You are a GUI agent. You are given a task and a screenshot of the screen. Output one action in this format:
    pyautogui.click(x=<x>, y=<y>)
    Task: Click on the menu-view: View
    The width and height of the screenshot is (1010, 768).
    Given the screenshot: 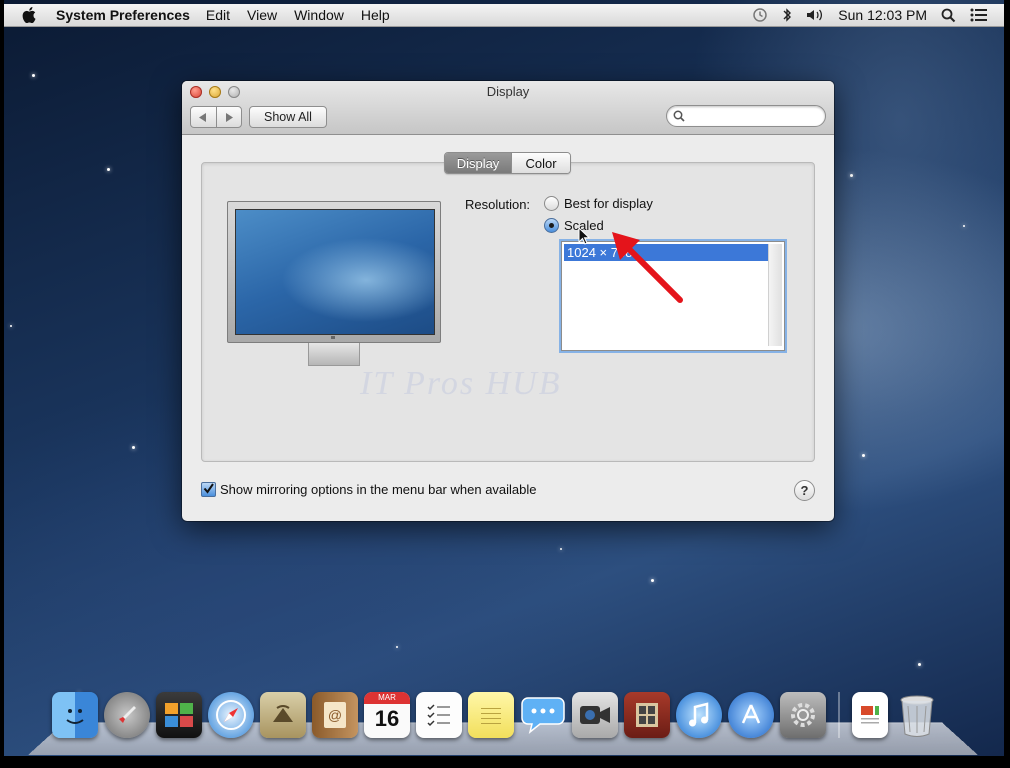 What is the action you would take?
    pyautogui.click(x=262, y=15)
    